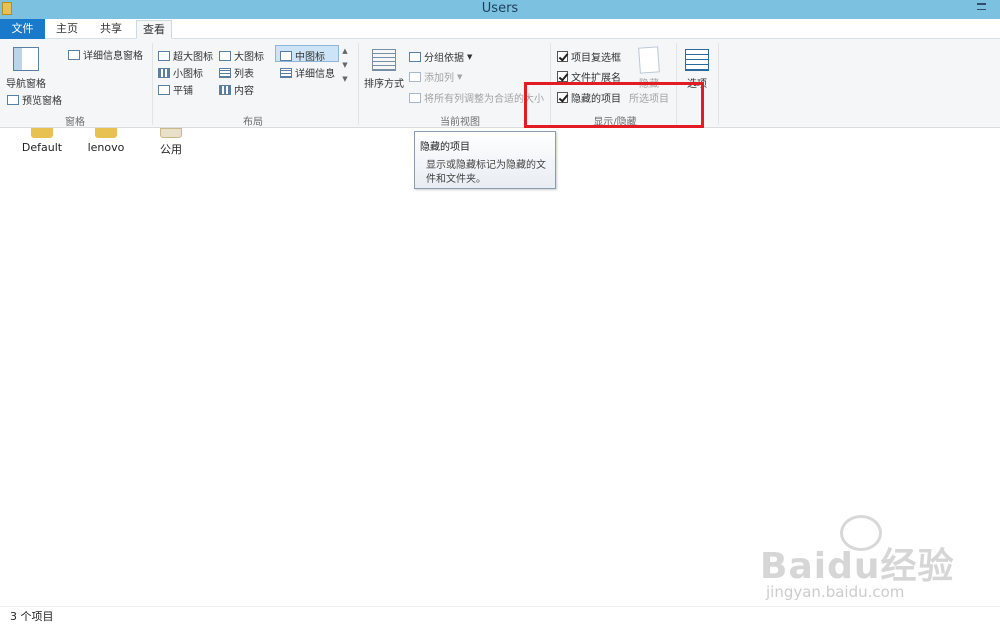 This screenshot has width=1000, height=625. I want to click on navigation-pane-label: 导航窗格, so click(26, 84).